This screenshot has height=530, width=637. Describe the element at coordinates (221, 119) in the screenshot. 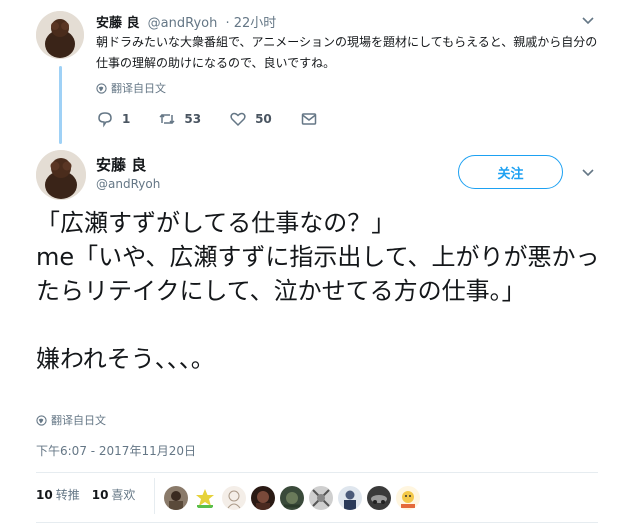

I see `tweet-actions: 1 53 50` at that location.